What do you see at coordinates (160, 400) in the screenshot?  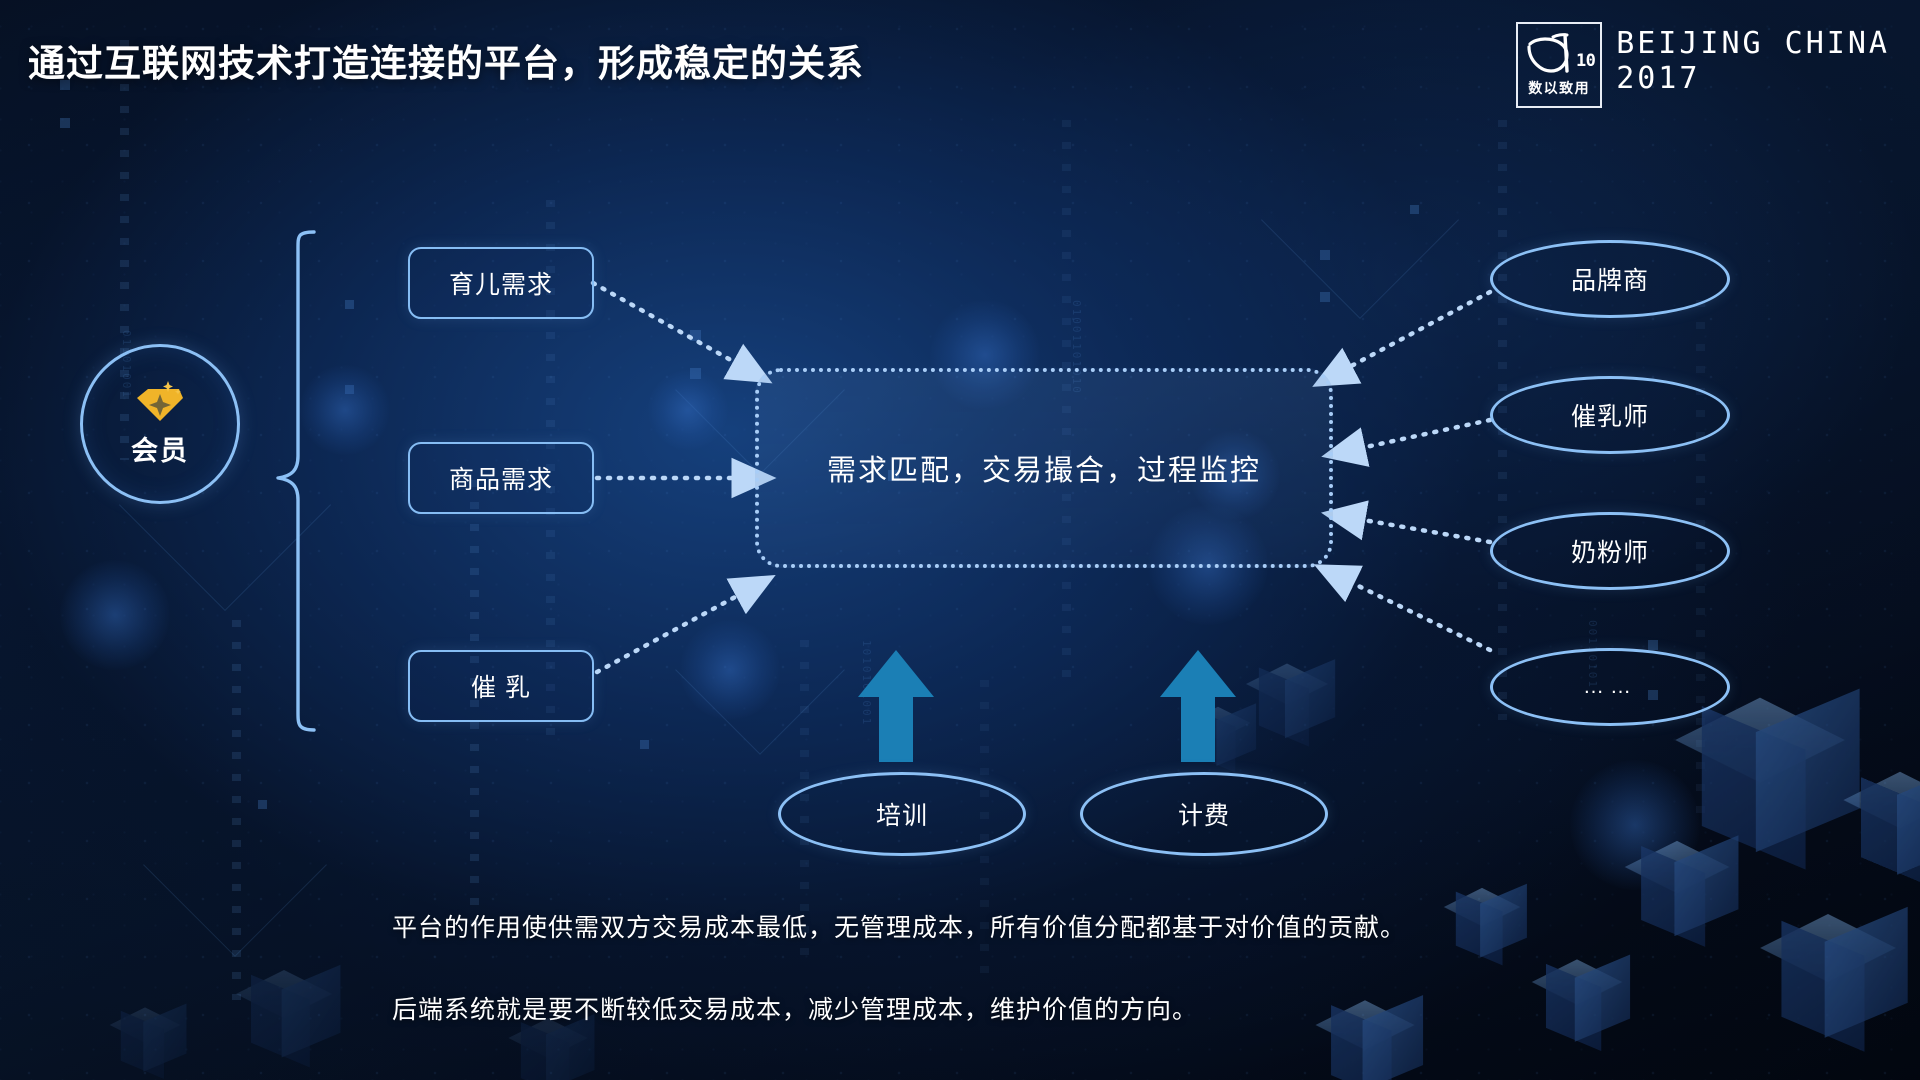 I see `diamond-icon` at bounding box center [160, 400].